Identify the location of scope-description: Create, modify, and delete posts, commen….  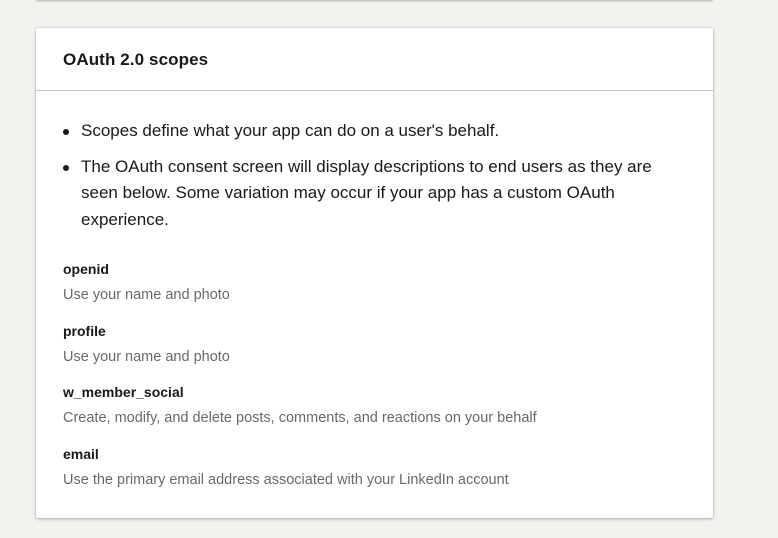
(300, 418).